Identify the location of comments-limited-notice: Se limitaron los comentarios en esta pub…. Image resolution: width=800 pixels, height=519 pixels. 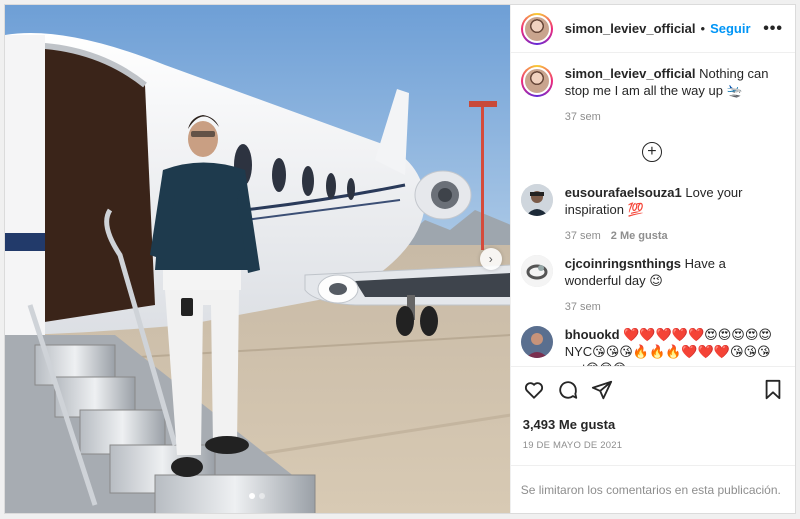
(652, 489).